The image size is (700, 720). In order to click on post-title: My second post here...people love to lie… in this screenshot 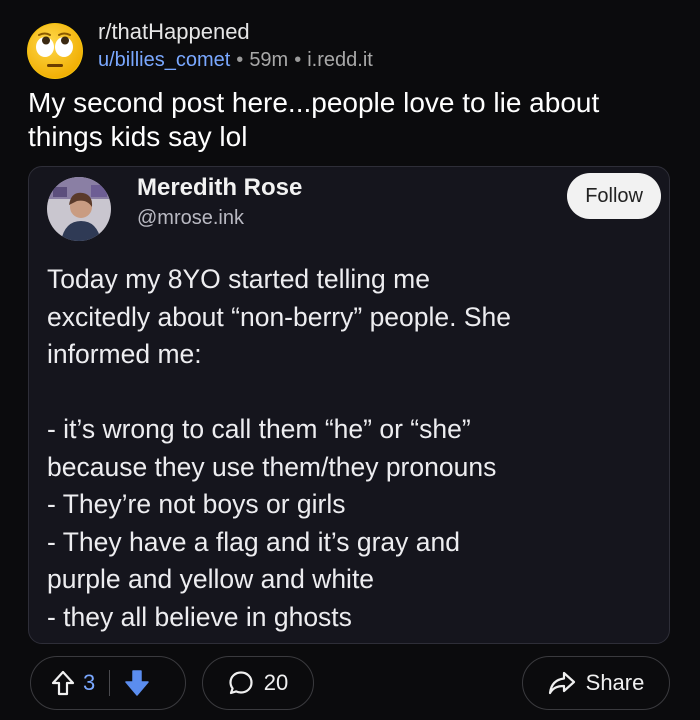, I will do `click(348, 120)`.